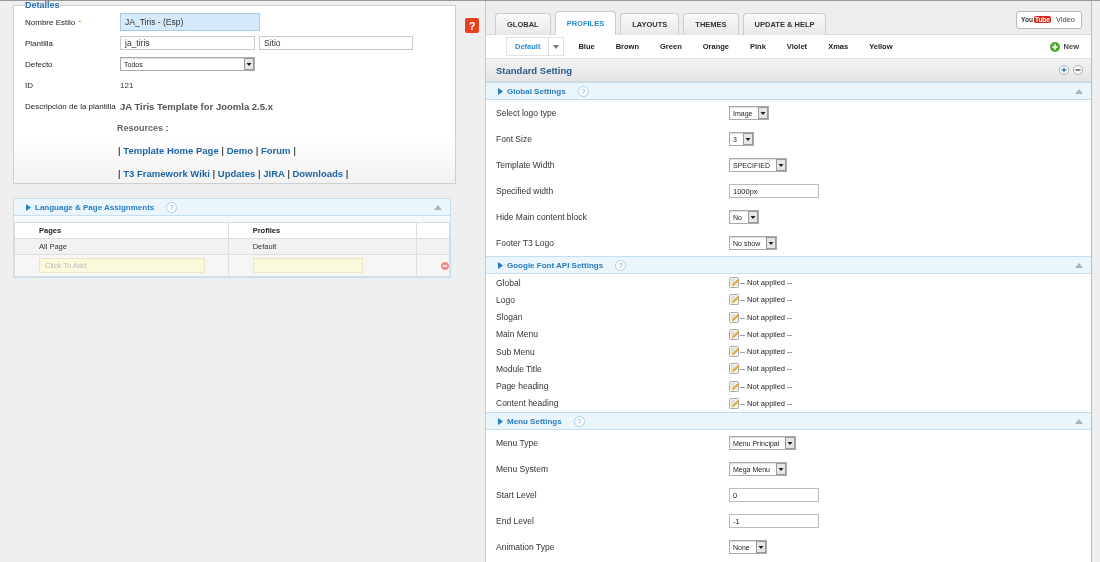  Describe the element at coordinates (190, 22) in the screenshot. I see `input-field: JA_Tiris - (Esp)` at that location.